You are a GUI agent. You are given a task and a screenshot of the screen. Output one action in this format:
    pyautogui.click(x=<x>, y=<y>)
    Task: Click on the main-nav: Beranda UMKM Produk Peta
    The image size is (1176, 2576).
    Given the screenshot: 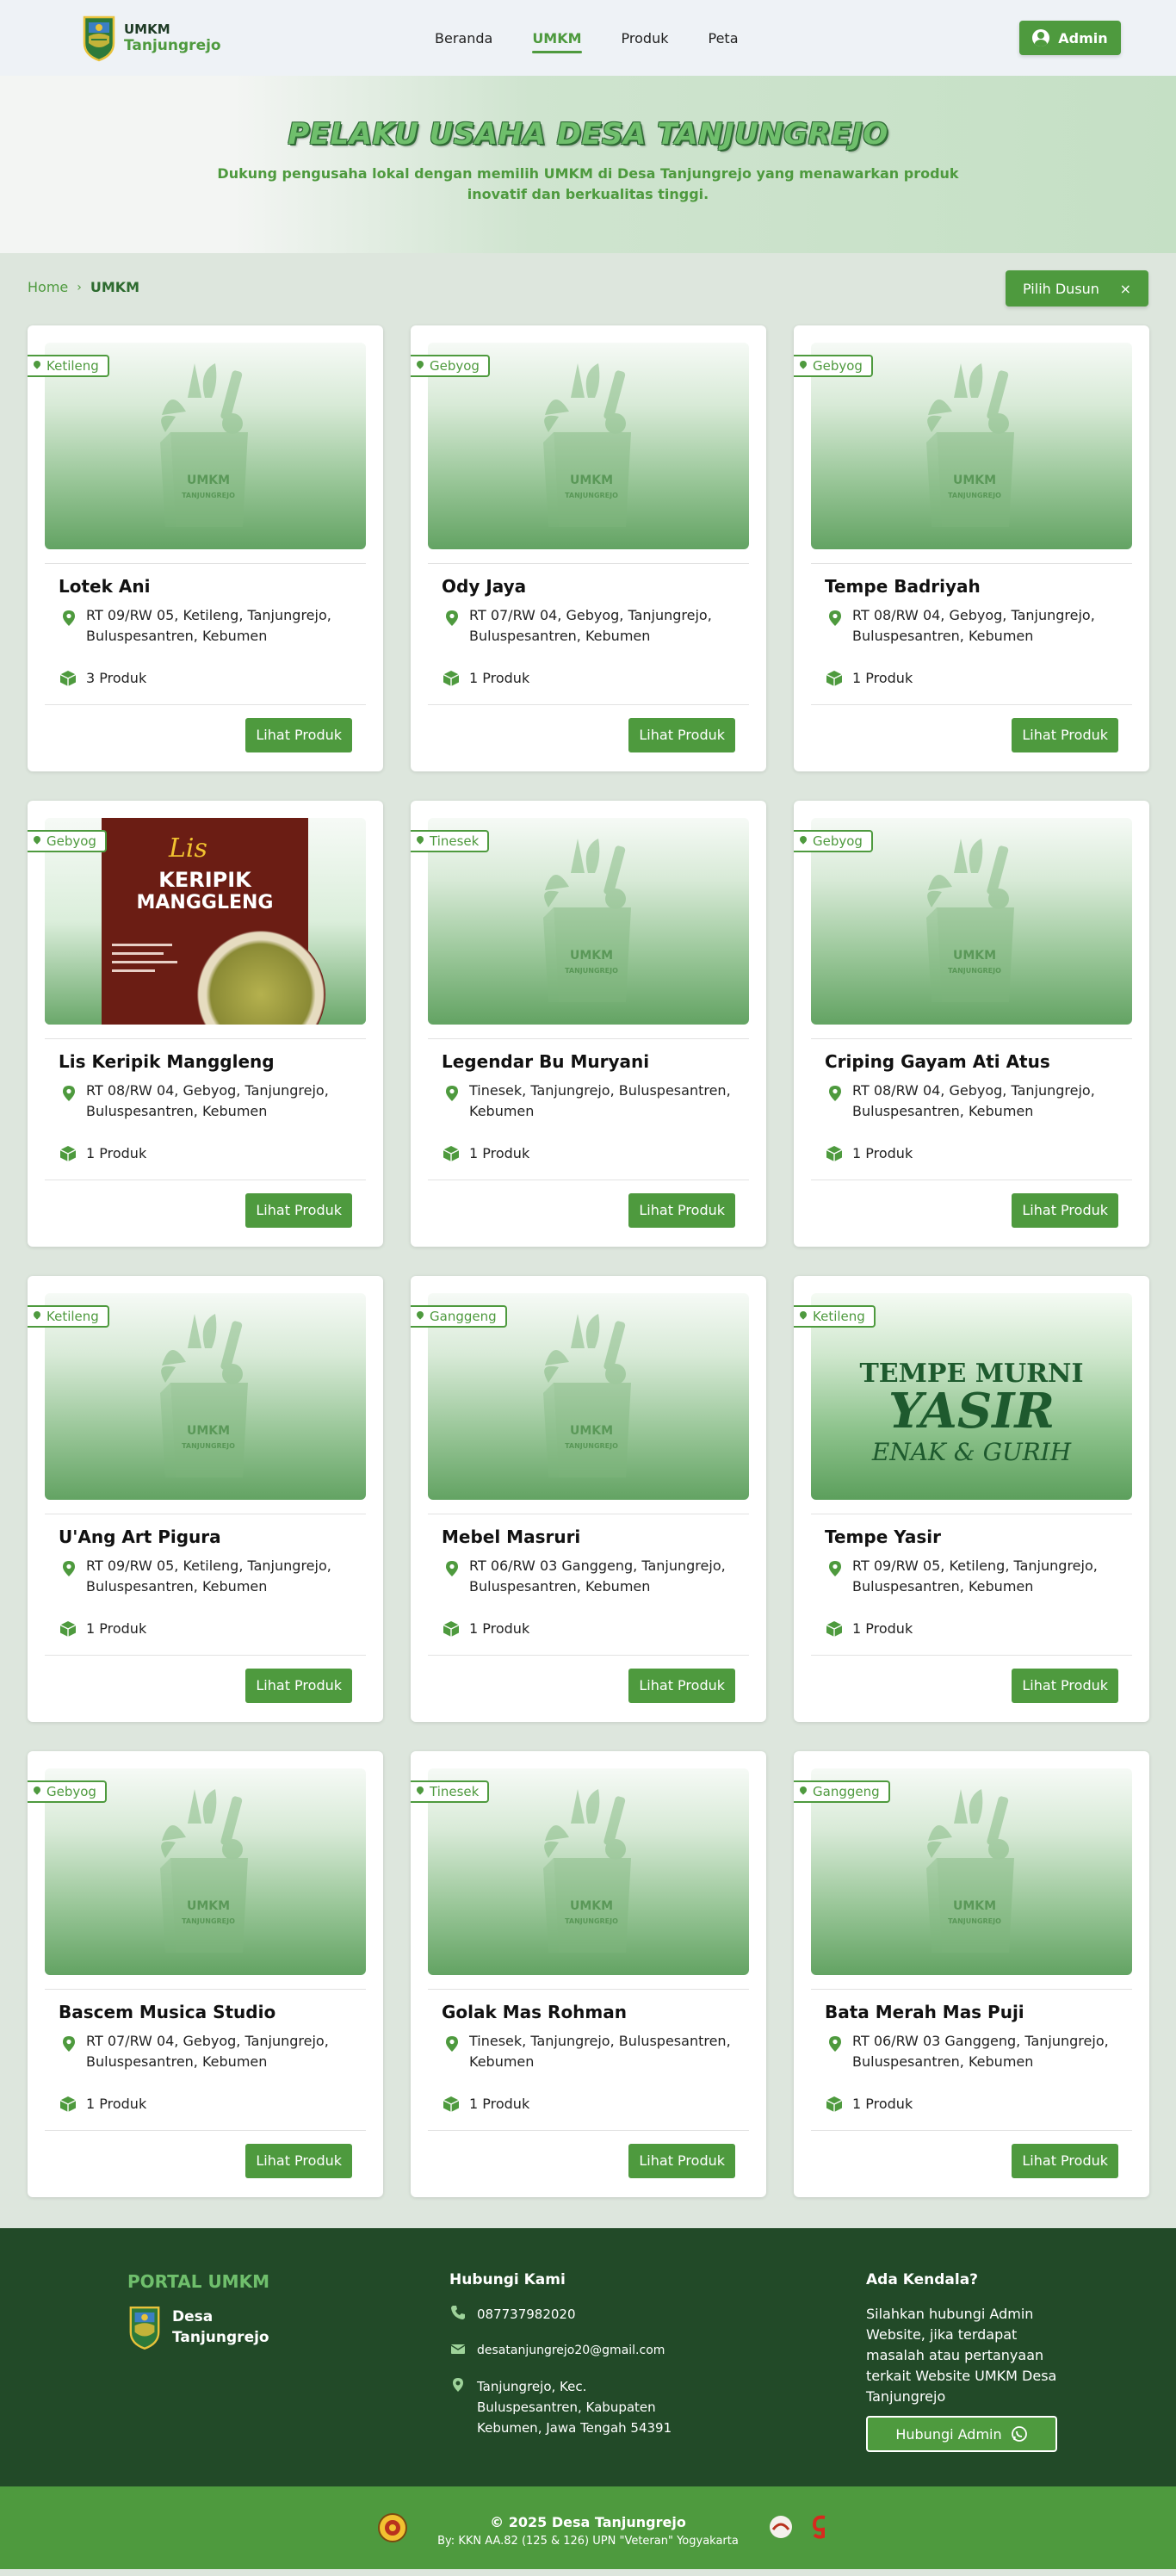 What is the action you would take?
    pyautogui.click(x=606, y=38)
    